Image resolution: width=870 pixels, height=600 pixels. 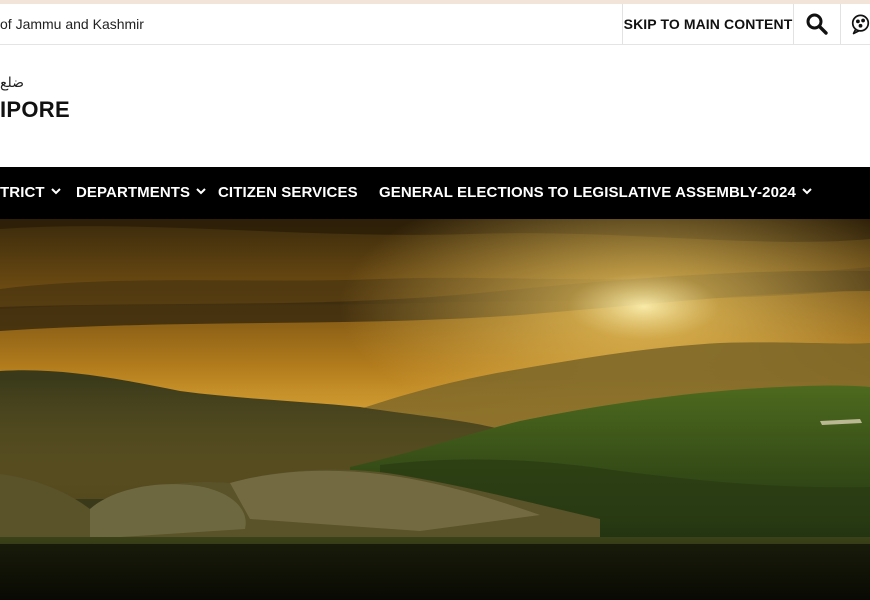 What do you see at coordinates (708, 24) in the screenshot?
I see `skip-to-main-content-link: SKIP TO MAIN CONTENT` at bounding box center [708, 24].